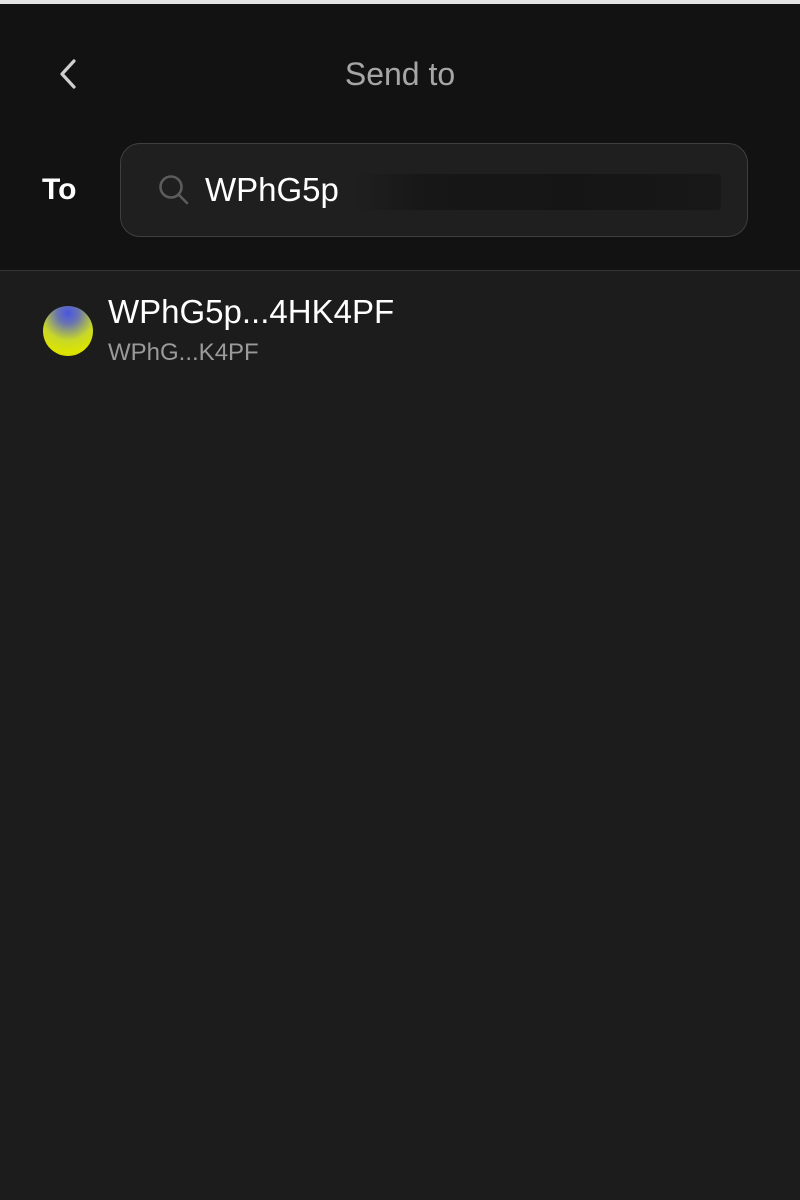  What do you see at coordinates (251, 311) in the screenshot?
I see `result-address: WPhG5p...4HK4PF` at bounding box center [251, 311].